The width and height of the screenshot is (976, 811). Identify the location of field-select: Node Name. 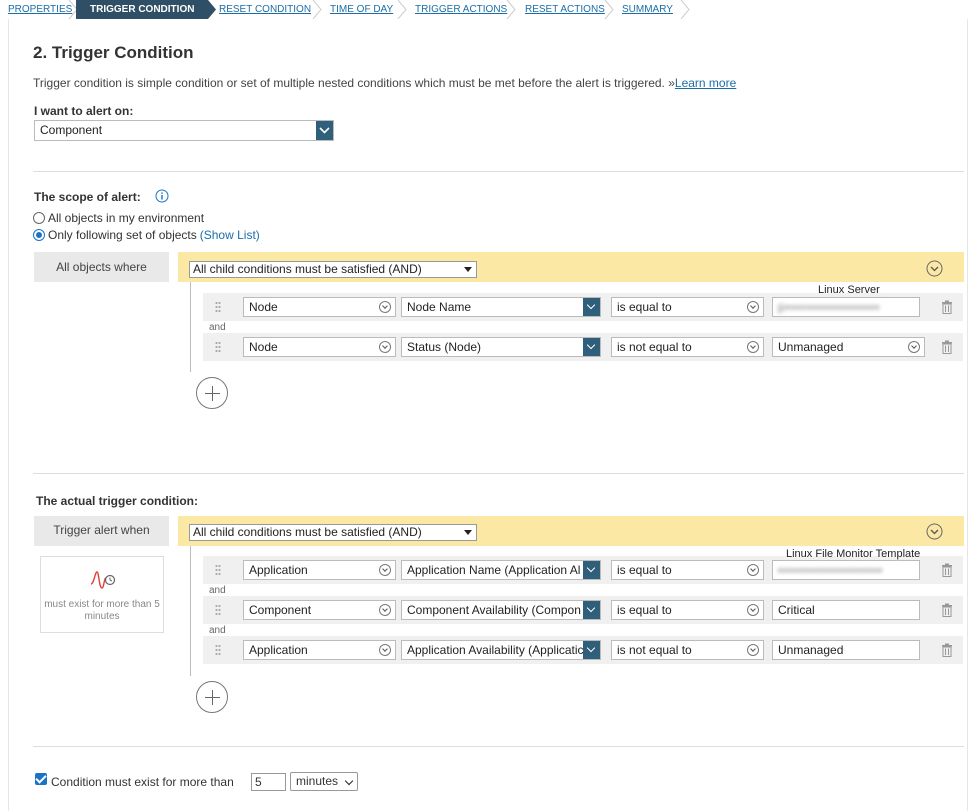
(501, 307).